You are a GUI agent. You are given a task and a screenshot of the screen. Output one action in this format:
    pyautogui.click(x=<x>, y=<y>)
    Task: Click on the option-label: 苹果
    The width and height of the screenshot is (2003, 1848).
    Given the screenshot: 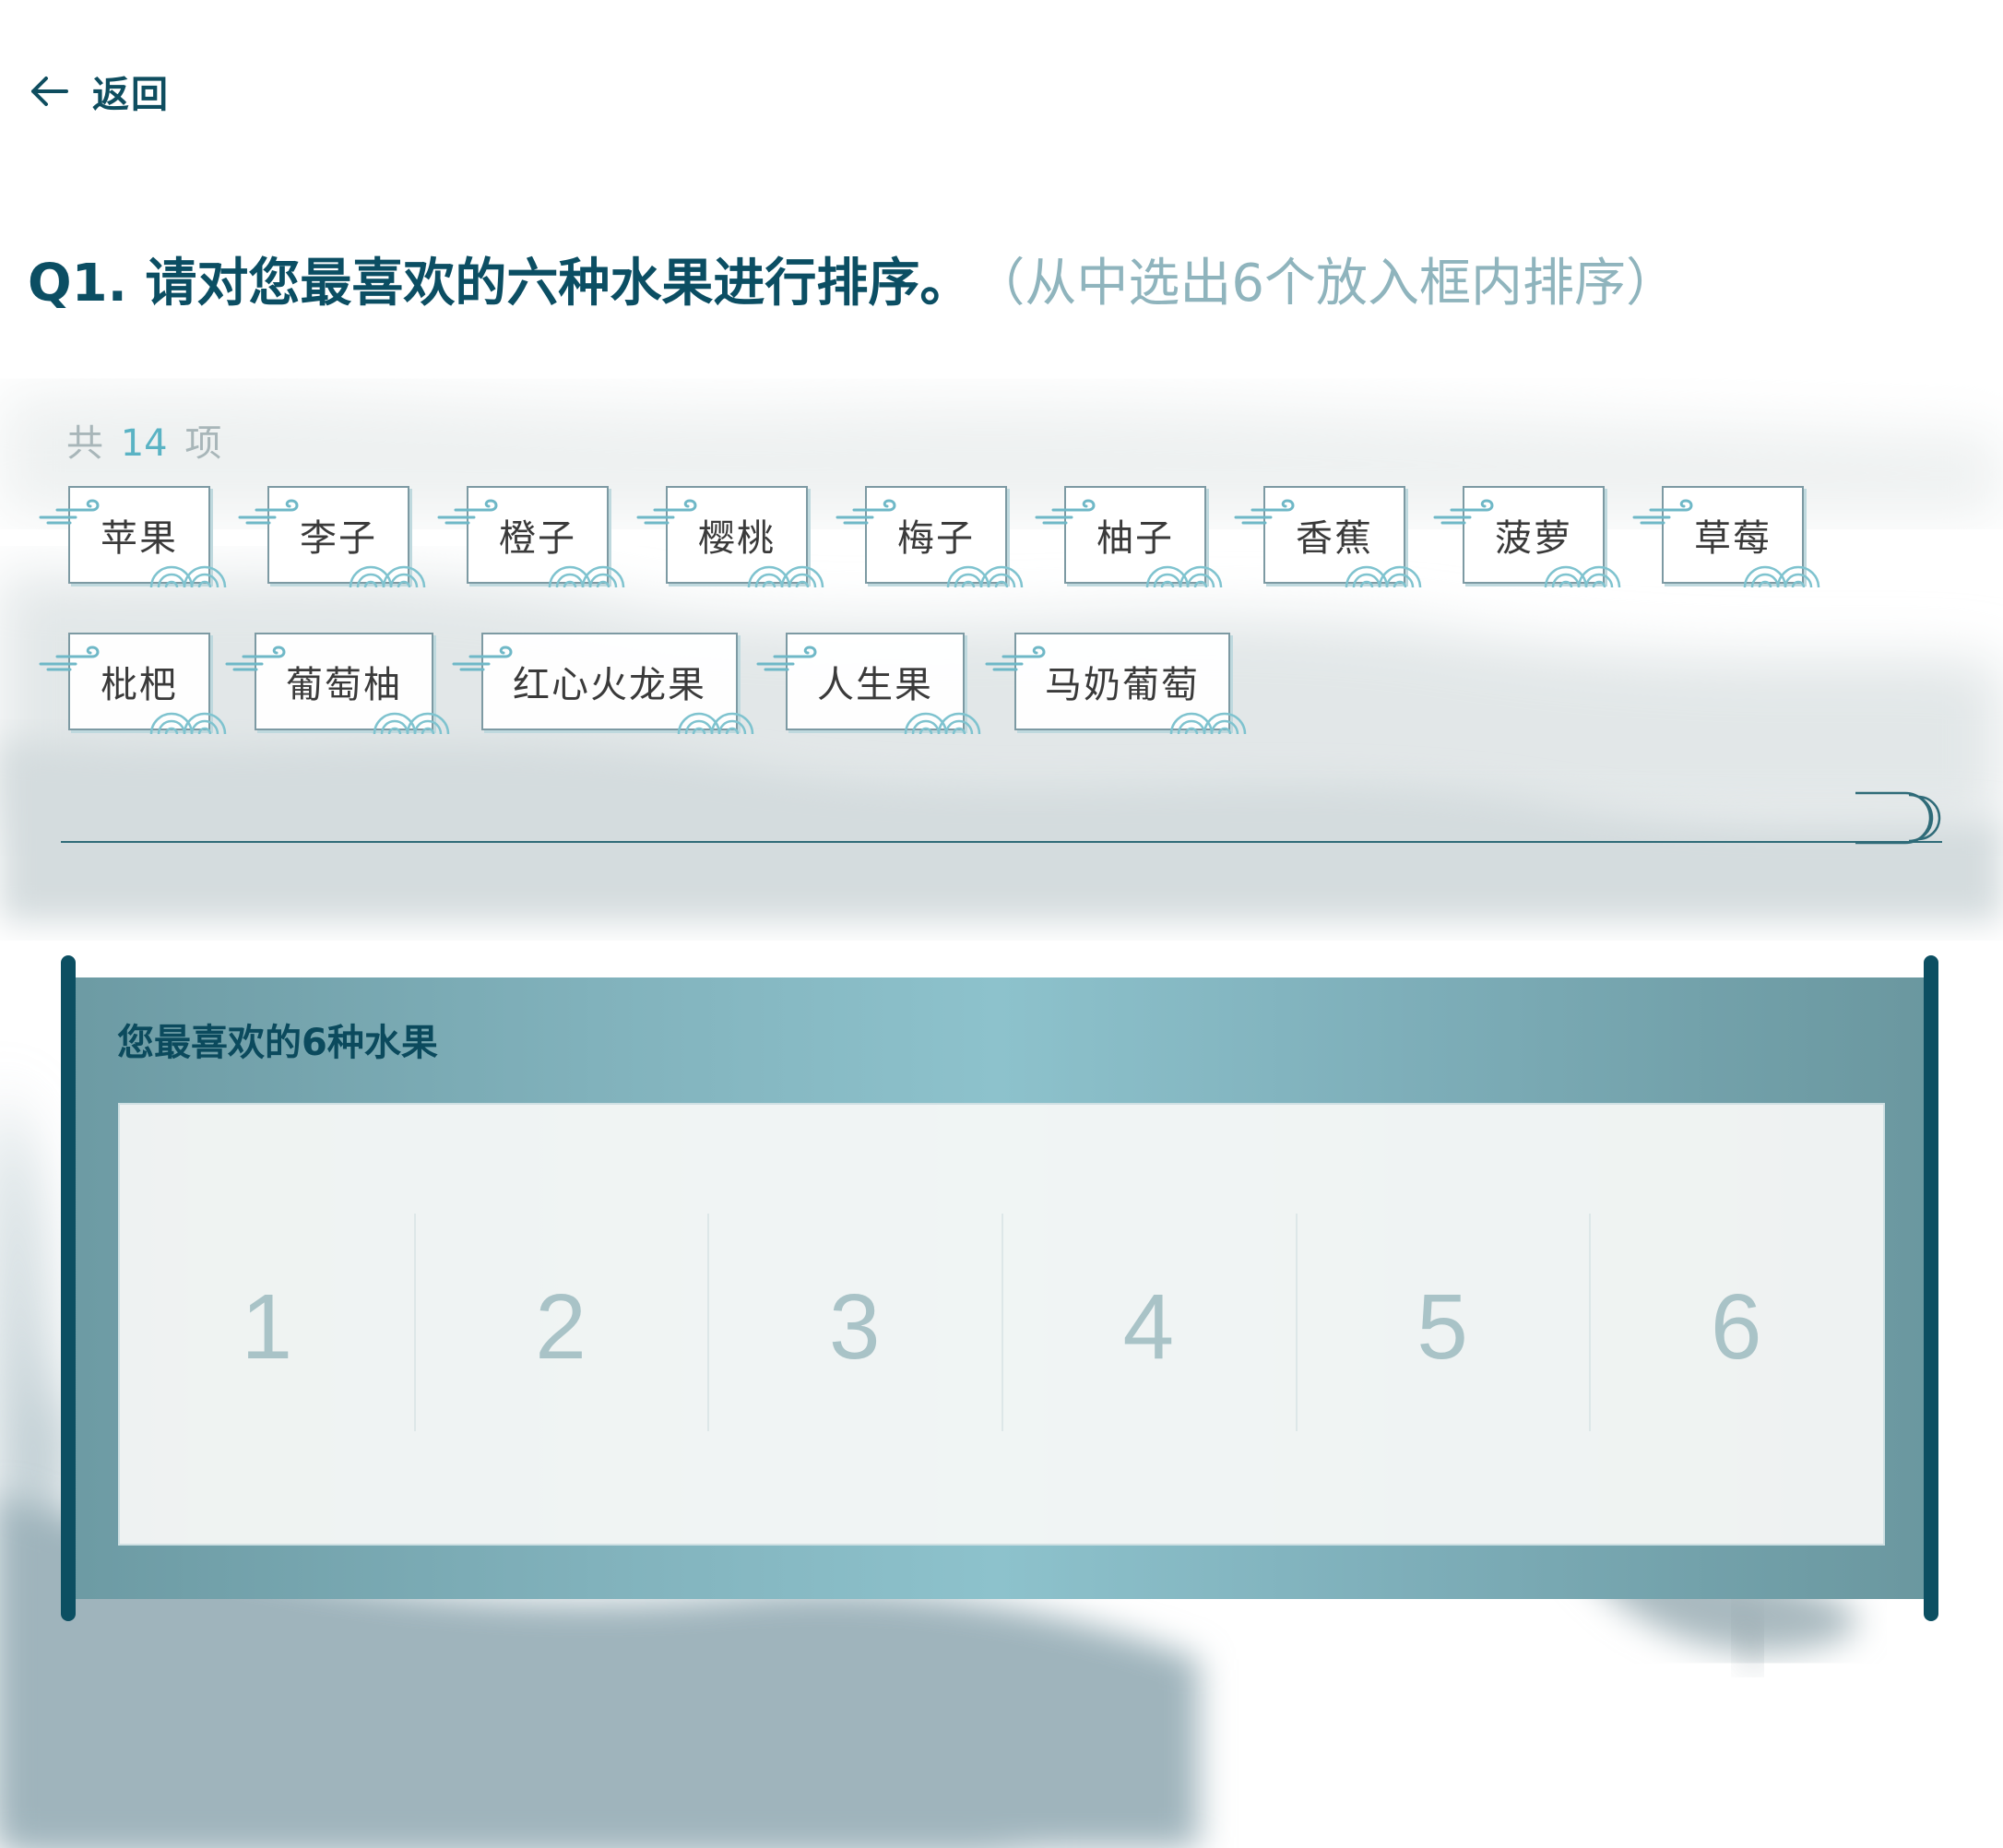 What is the action you would take?
    pyautogui.click(x=139, y=539)
    